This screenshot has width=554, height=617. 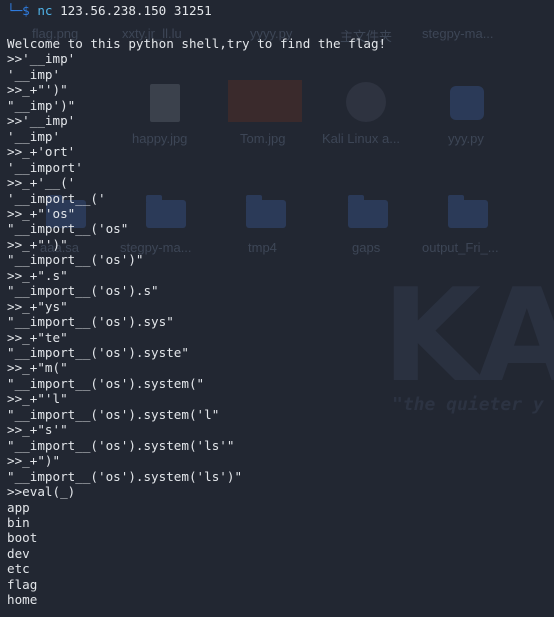 What do you see at coordinates (18, 553) in the screenshot?
I see `output-line: dev` at bounding box center [18, 553].